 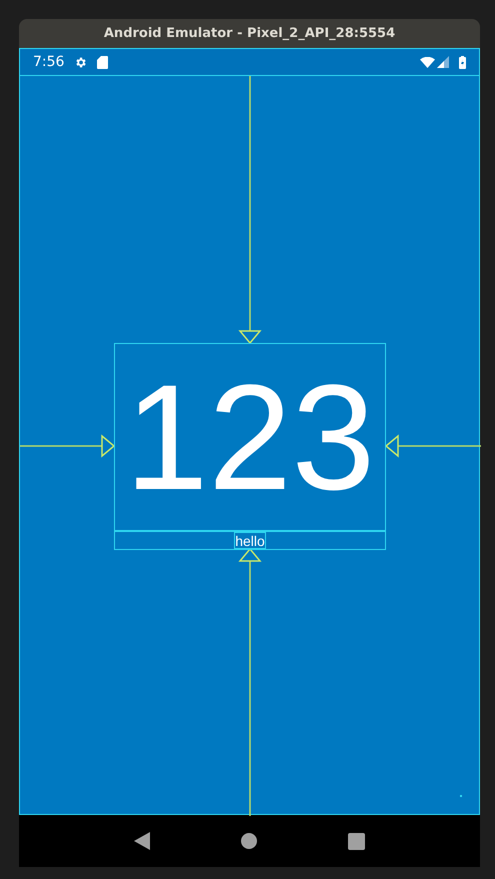 I want to click on wifi-icon, so click(x=427, y=62).